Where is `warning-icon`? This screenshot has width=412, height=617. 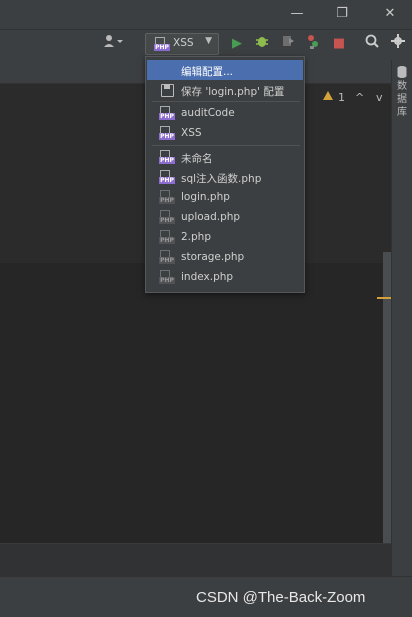
warning-icon is located at coordinates (328, 95).